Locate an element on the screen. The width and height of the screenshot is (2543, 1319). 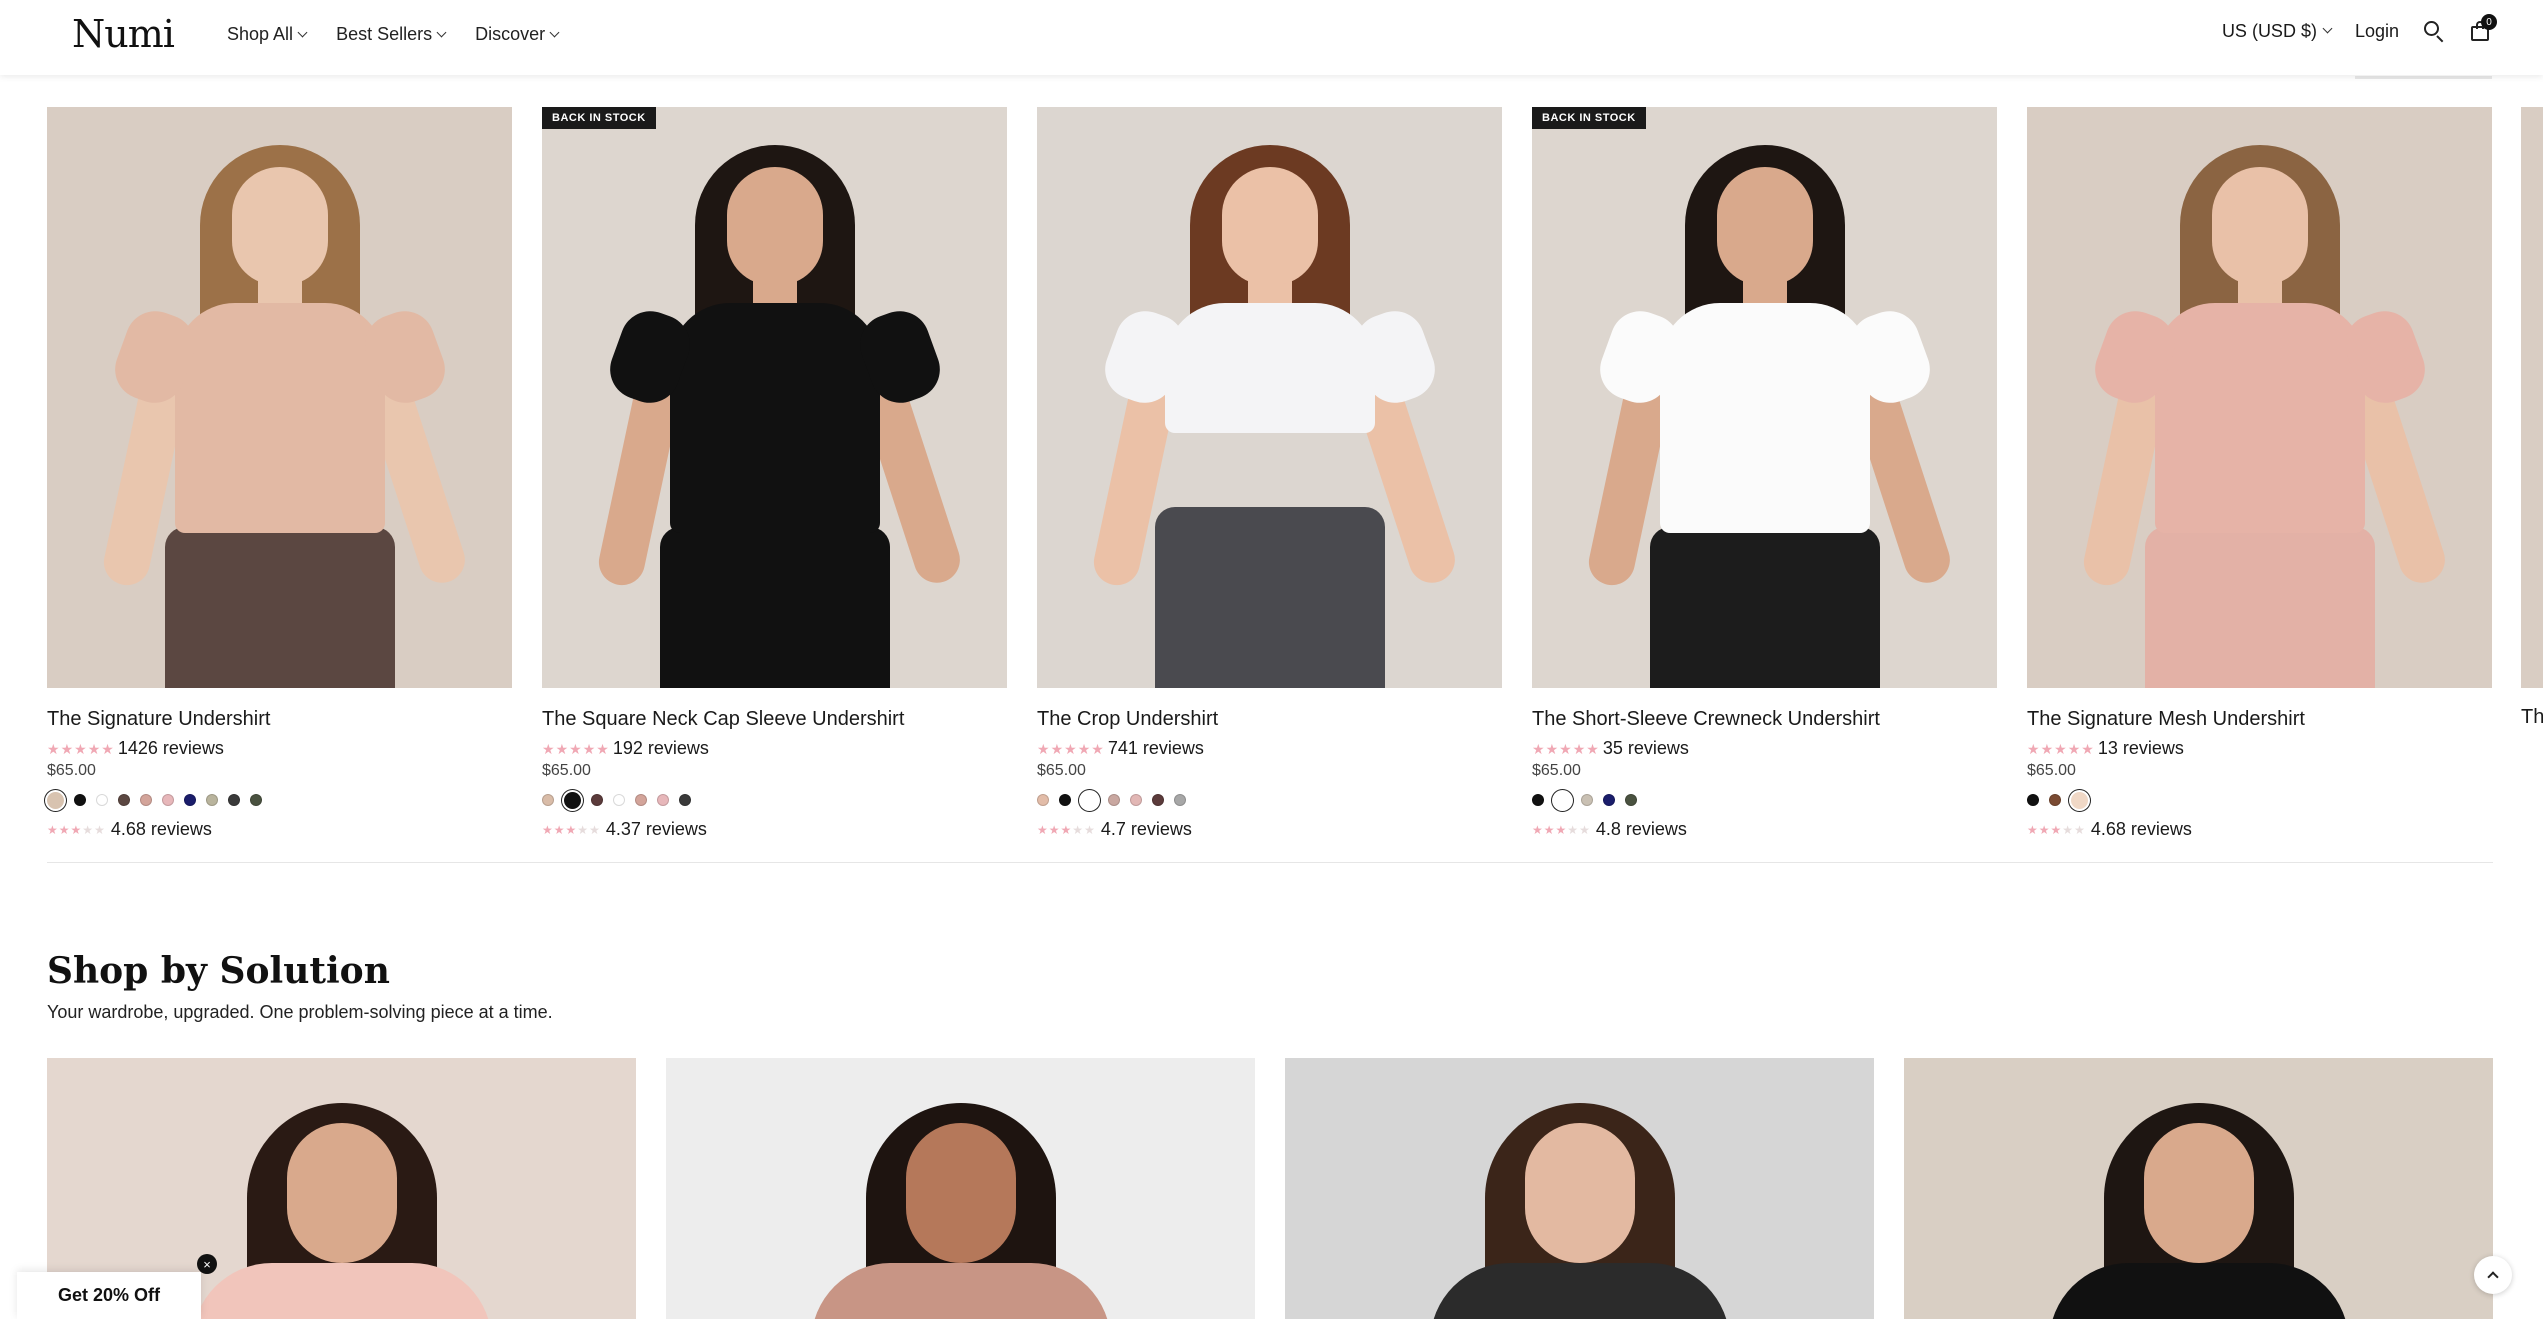
product-rating: ★ ★ ★ ★ ★ 1426 reviews is located at coordinates (279, 748).